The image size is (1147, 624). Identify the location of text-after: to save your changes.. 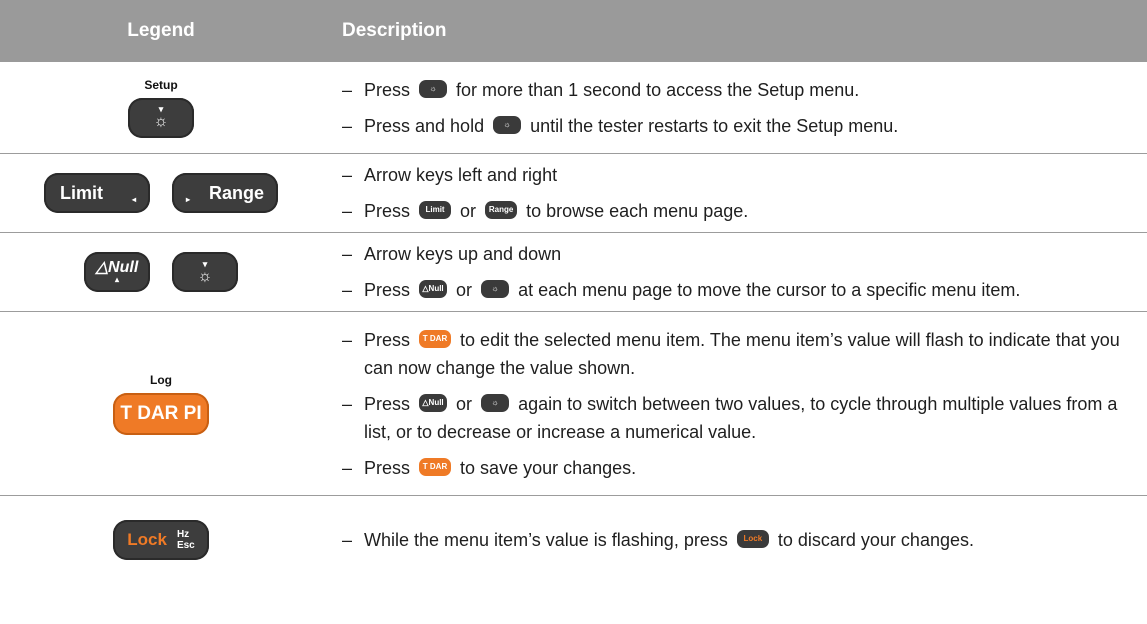
(548, 467).